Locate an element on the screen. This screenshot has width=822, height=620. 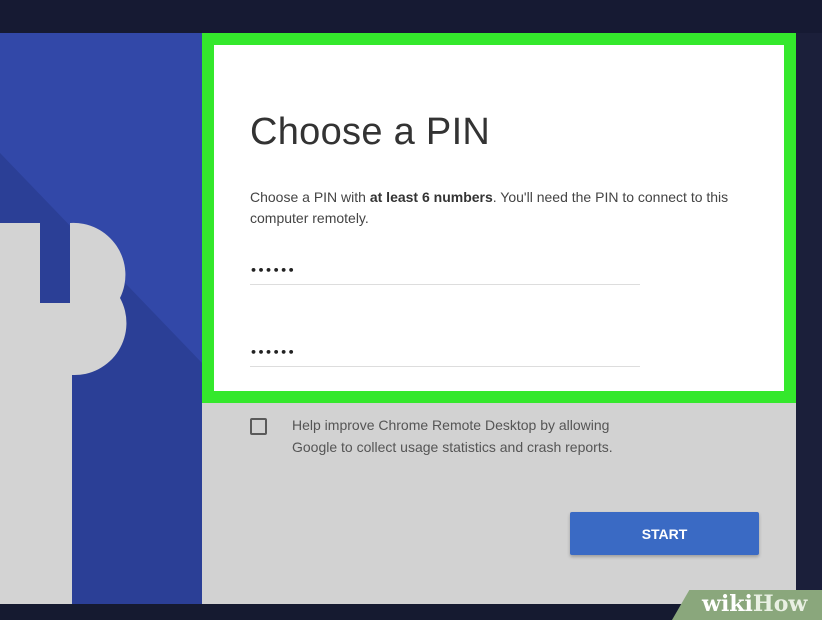
pin-input is located at coordinates (445, 270).